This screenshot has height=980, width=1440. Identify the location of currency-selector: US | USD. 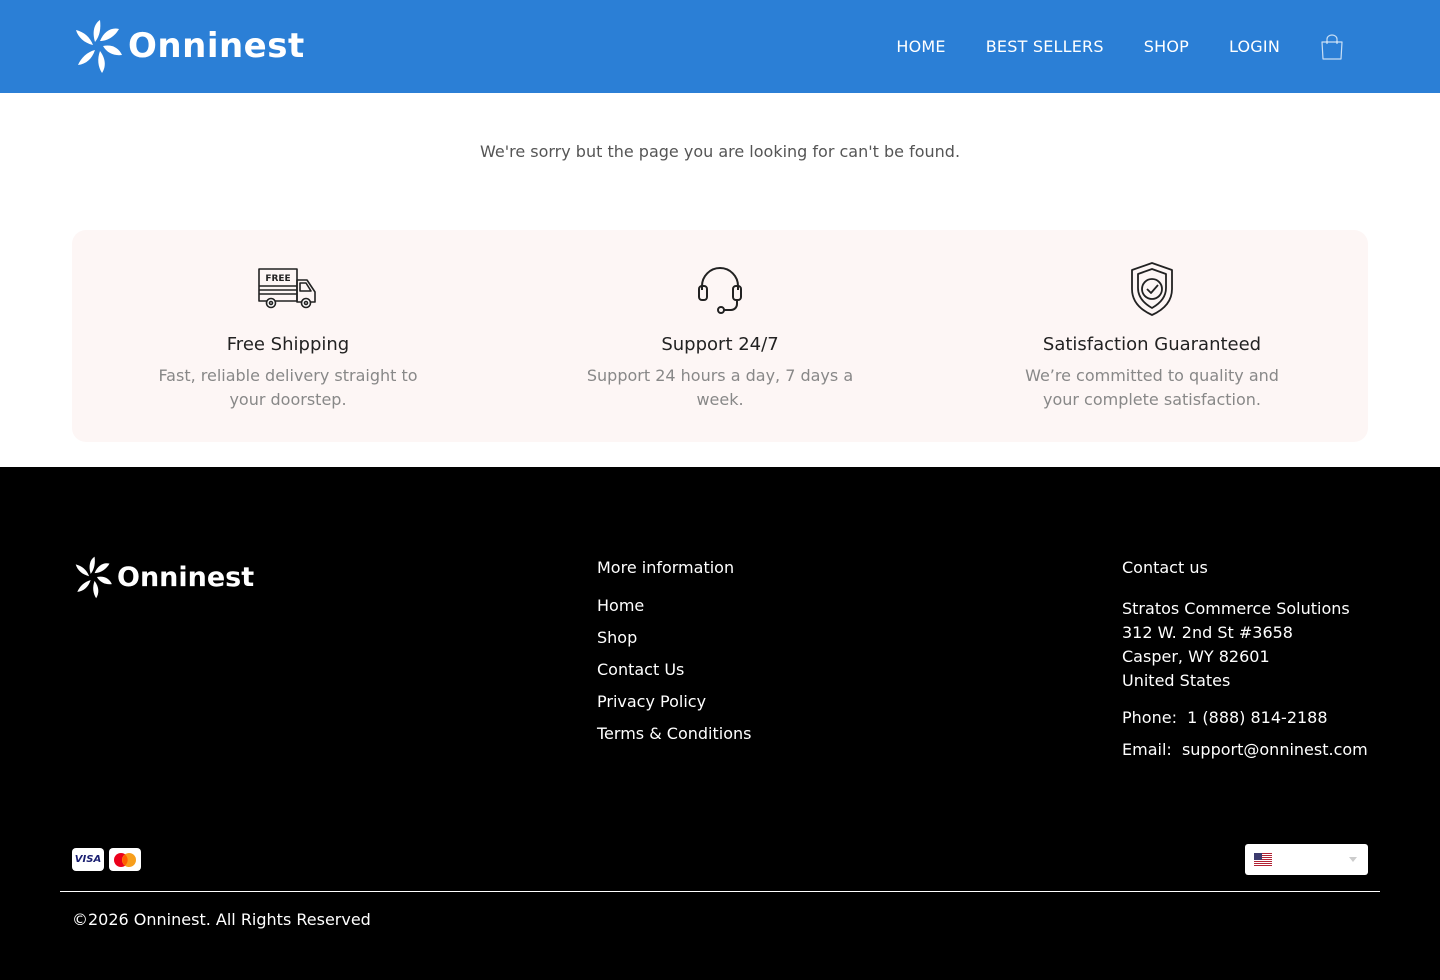
(1306, 859).